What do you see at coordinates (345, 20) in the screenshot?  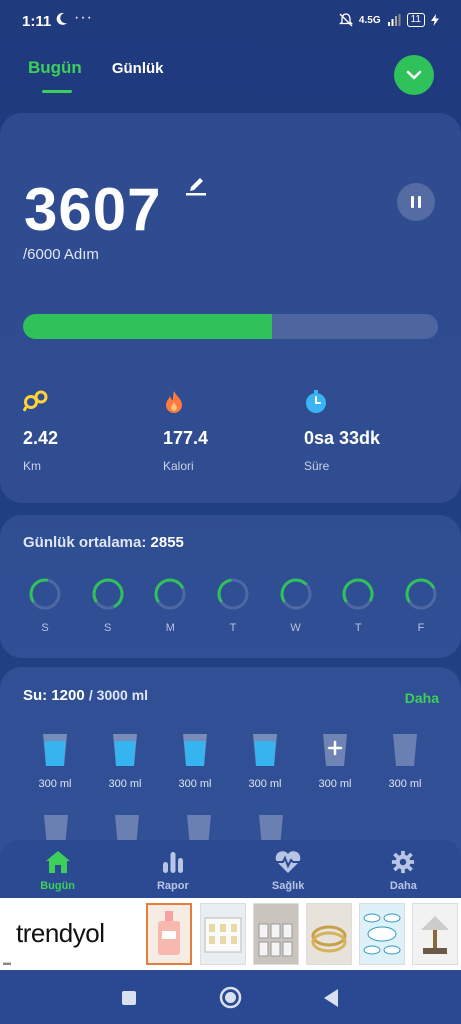 I see `muted-bell-icon` at bounding box center [345, 20].